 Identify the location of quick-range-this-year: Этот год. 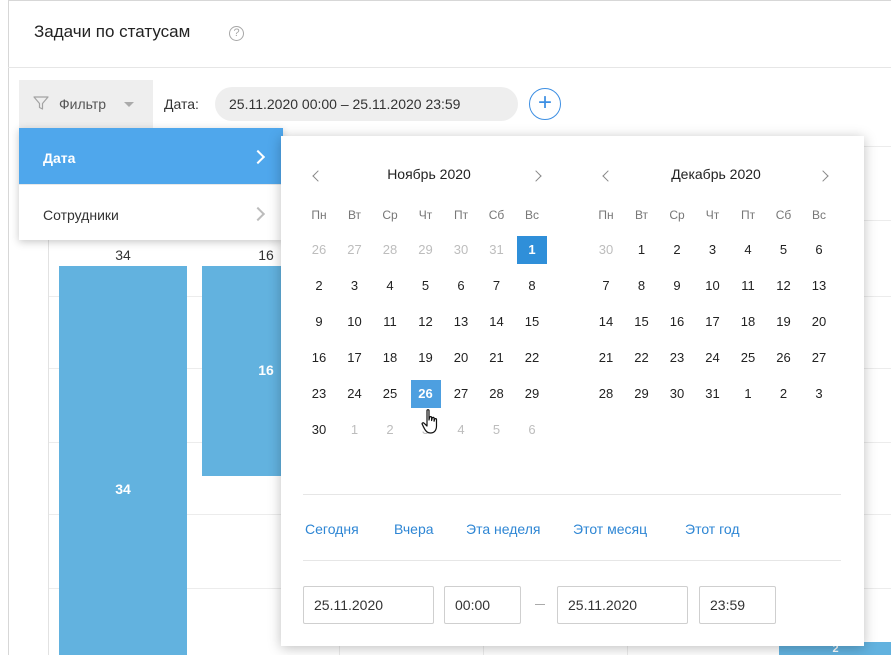
(712, 529).